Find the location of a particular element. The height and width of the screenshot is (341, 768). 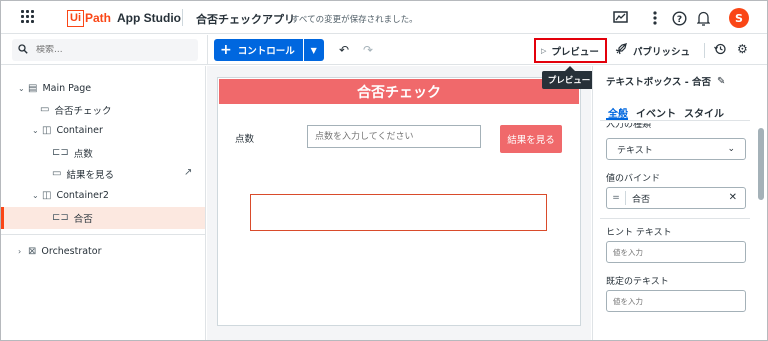

tree-selection-highlight is located at coordinates (103, 218).